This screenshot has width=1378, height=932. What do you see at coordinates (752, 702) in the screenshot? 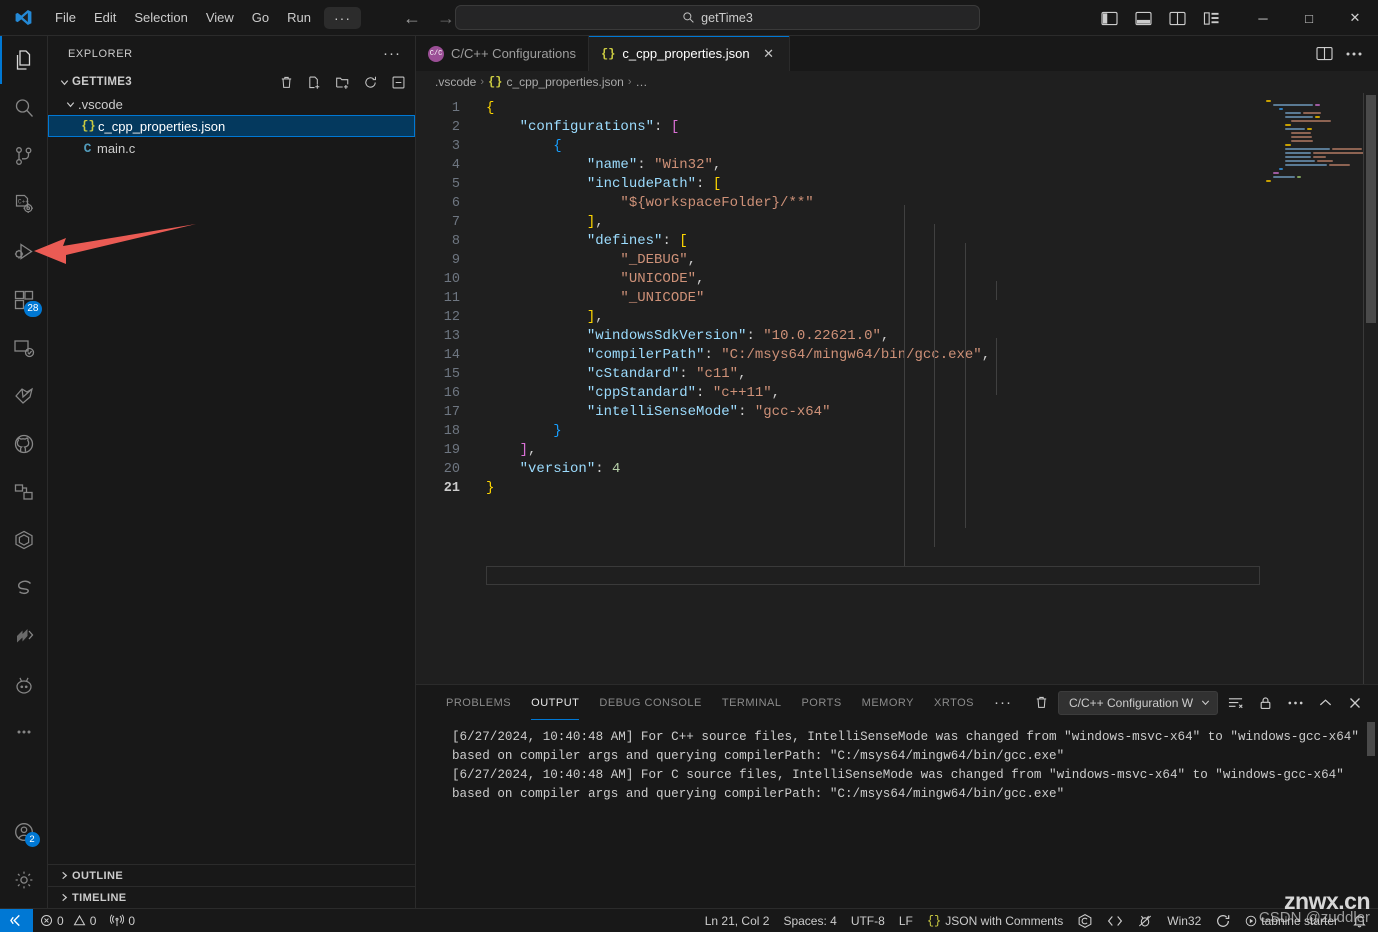
I see `tab-terminal: TERMINAL` at bounding box center [752, 702].